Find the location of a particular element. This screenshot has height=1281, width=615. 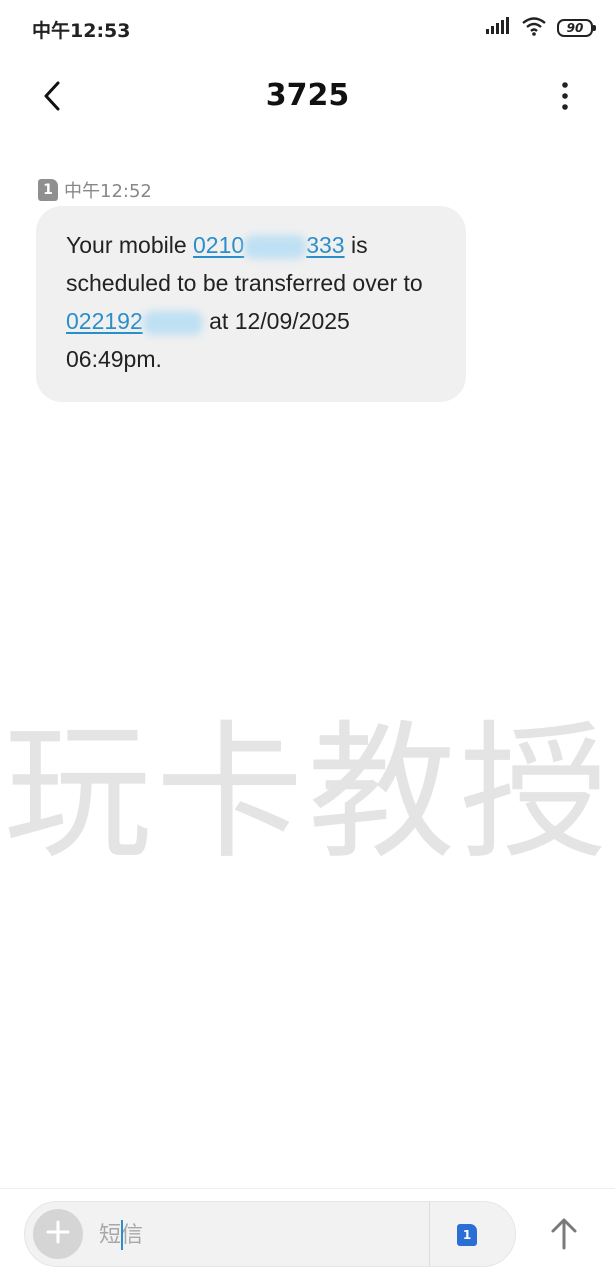

sim-select-button: 1 is located at coordinates (467, 1235).